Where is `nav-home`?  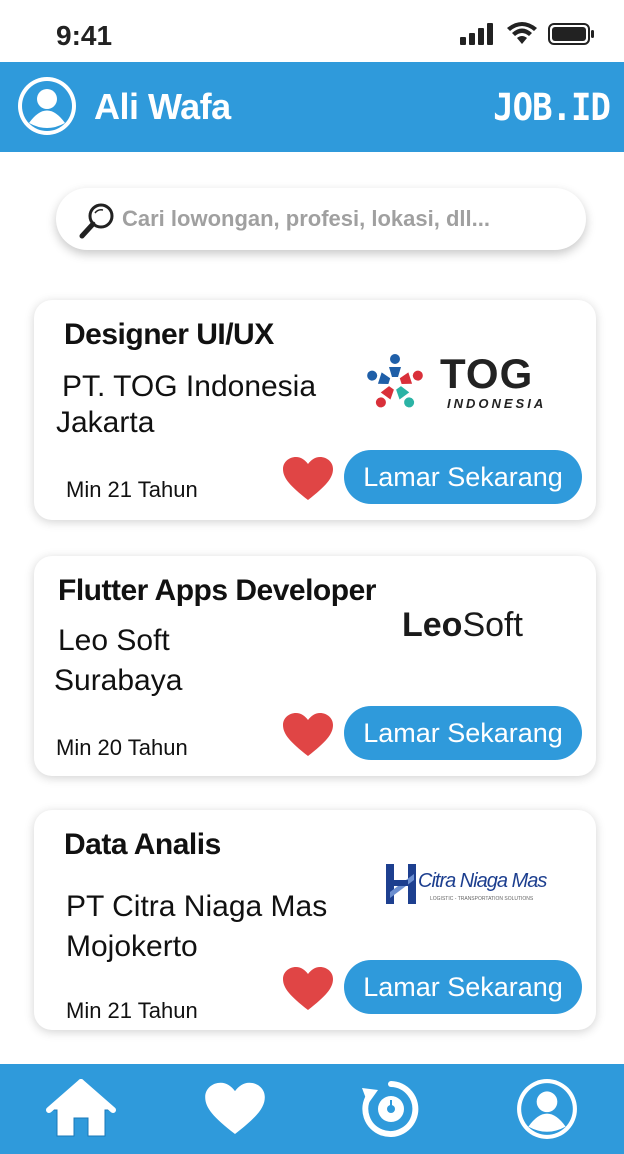 nav-home is located at coordinates (81, 1109).